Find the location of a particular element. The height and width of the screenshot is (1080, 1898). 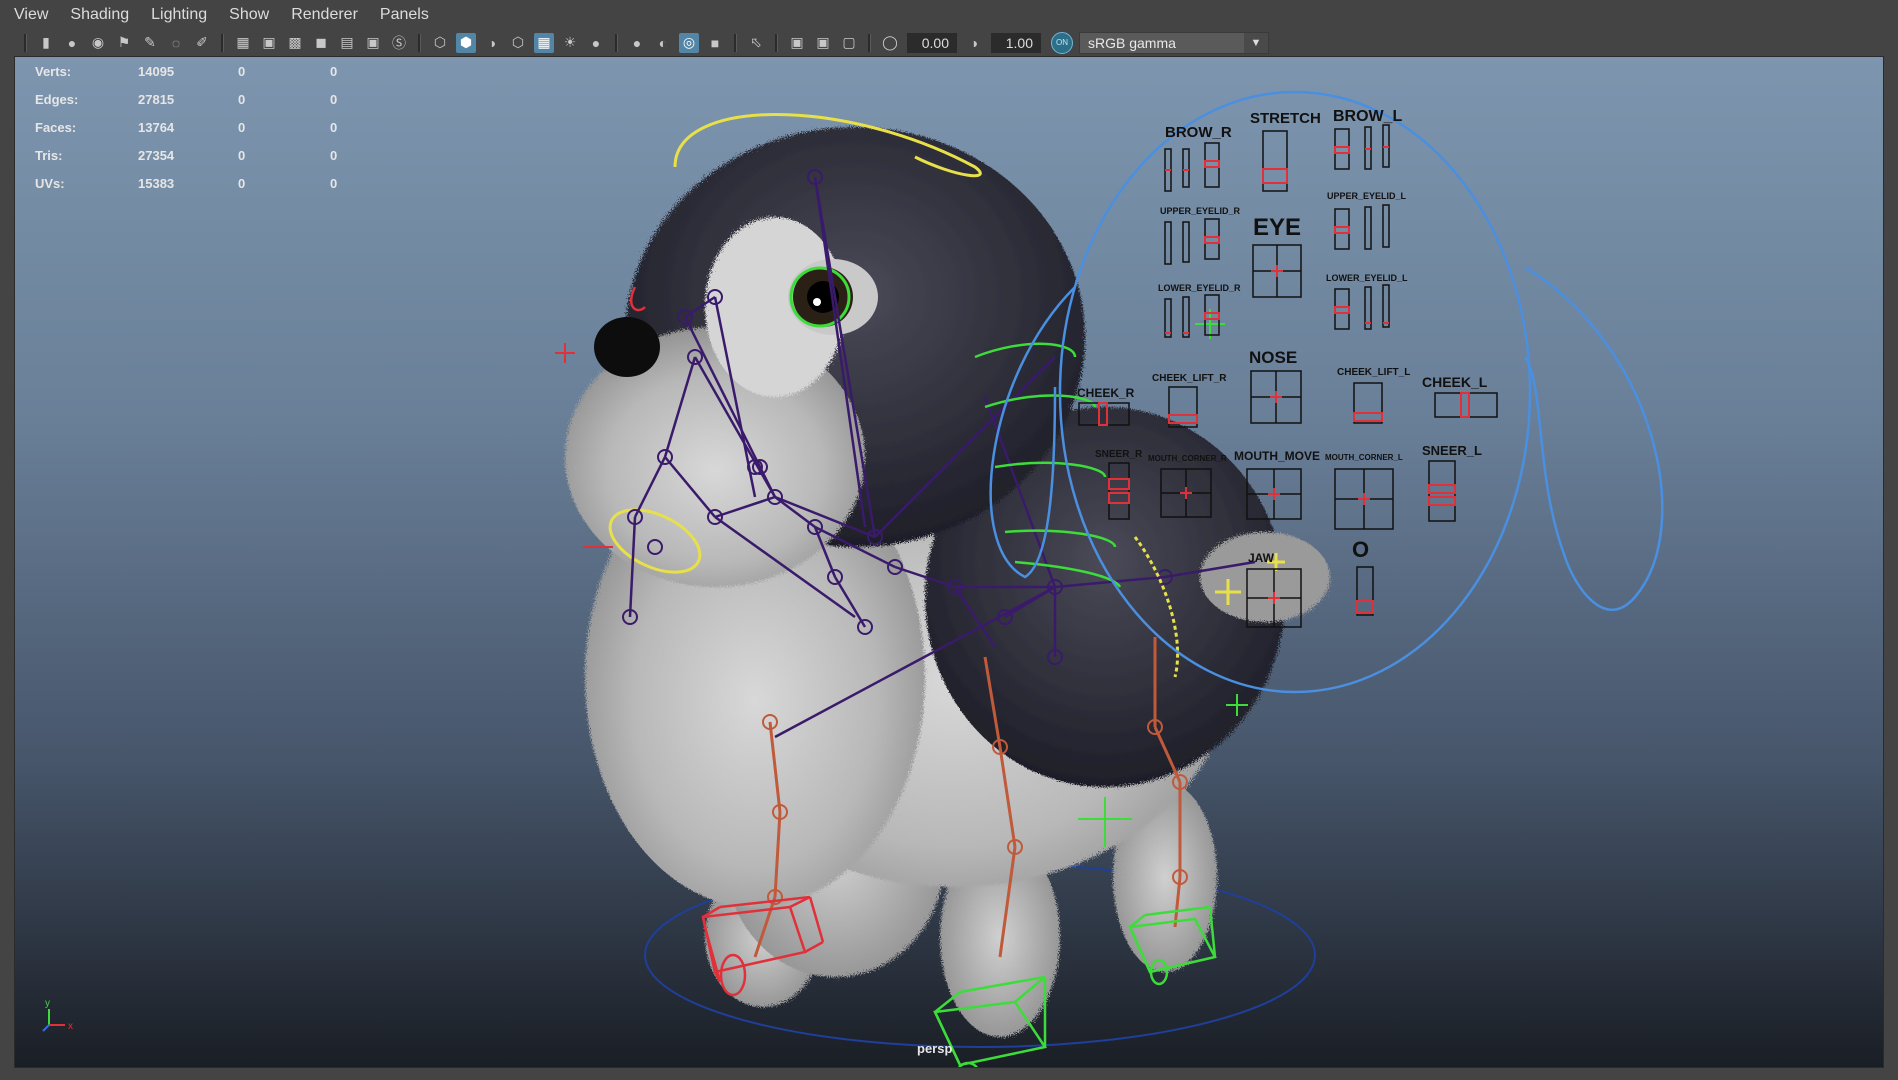

ear-control-left is located at coordinates (1593, 438).